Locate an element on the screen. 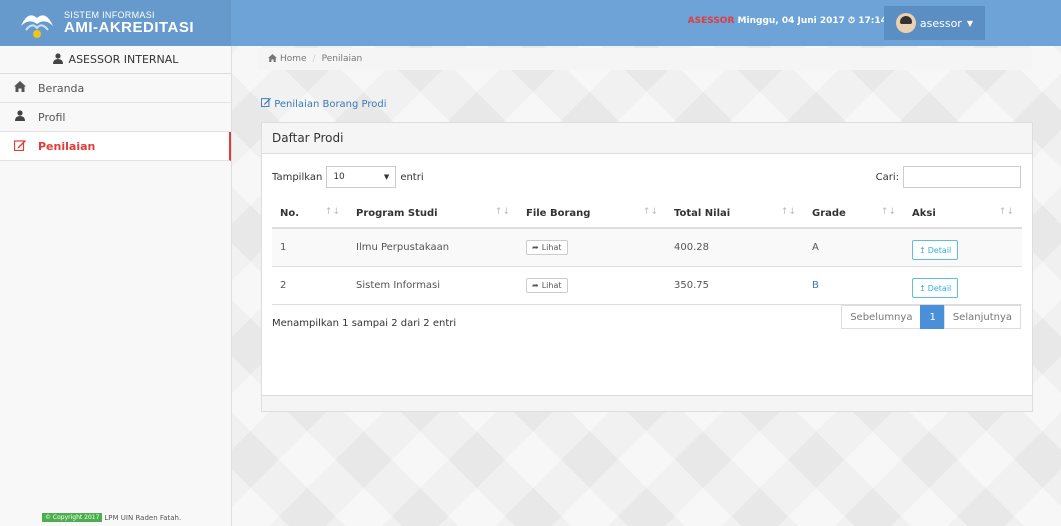 This screenshot has height=526, width=1061. column-header-file: File Borang ↑↓ is located at coordinates (592, 214).